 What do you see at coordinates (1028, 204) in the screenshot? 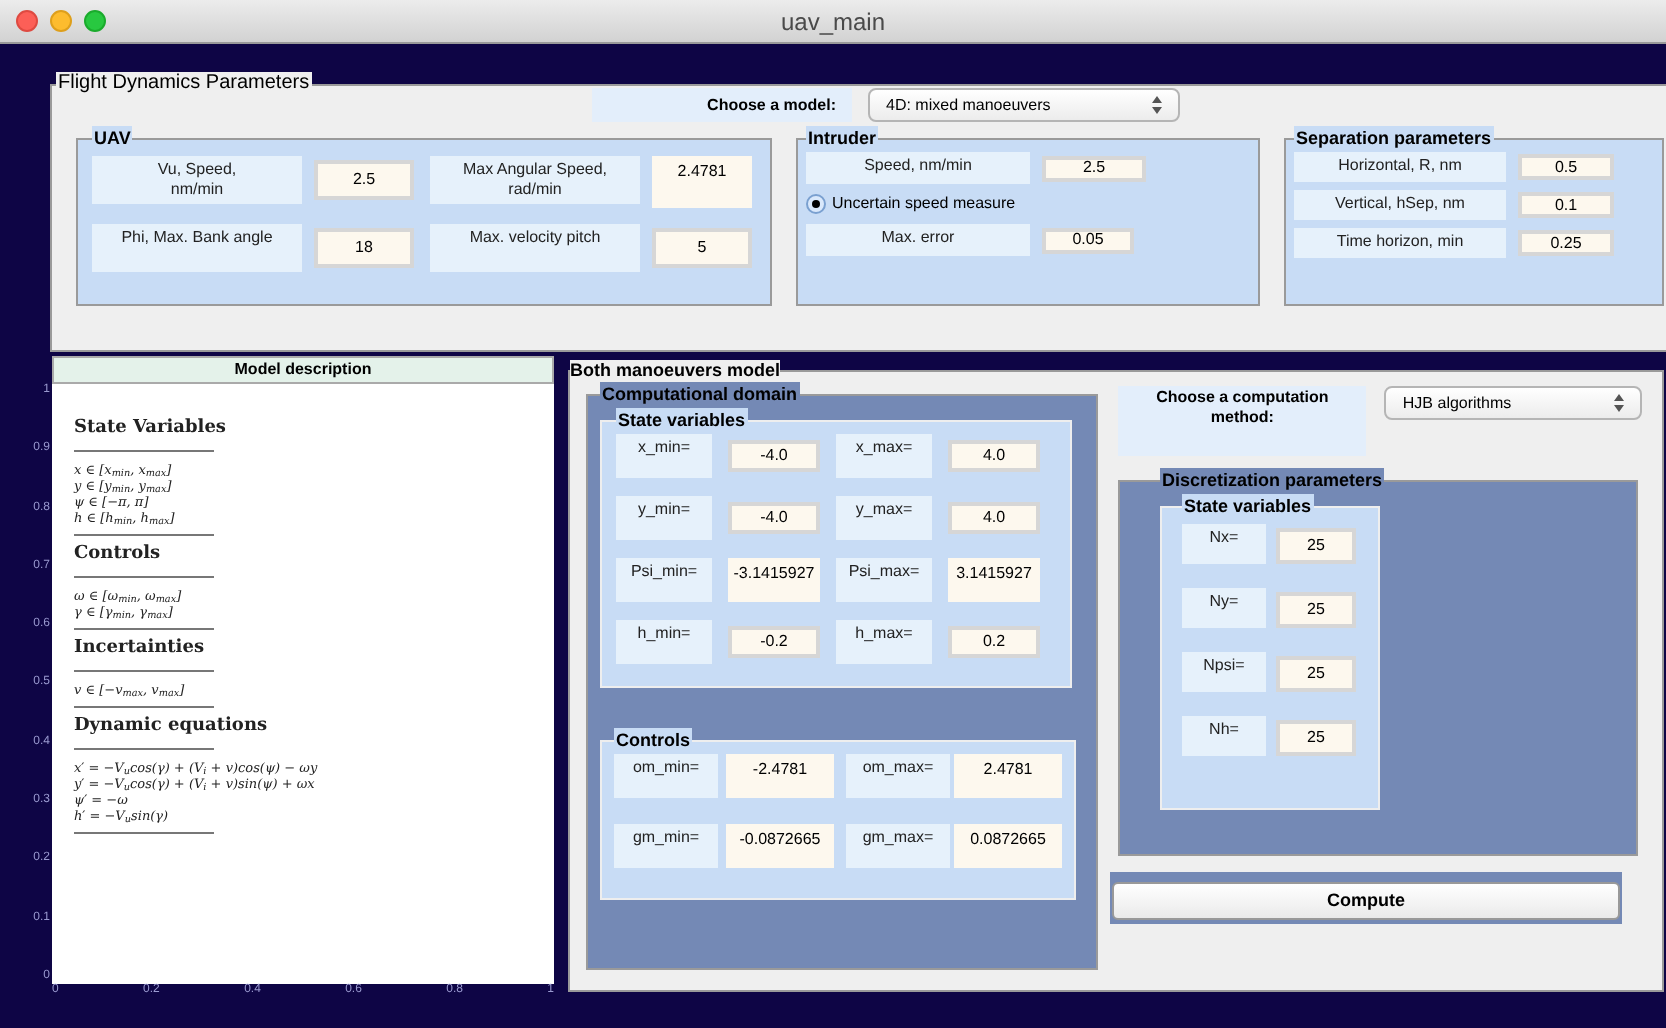
I see `radio-option: Uncertain speed measure` at bounding box center [1028, 204].